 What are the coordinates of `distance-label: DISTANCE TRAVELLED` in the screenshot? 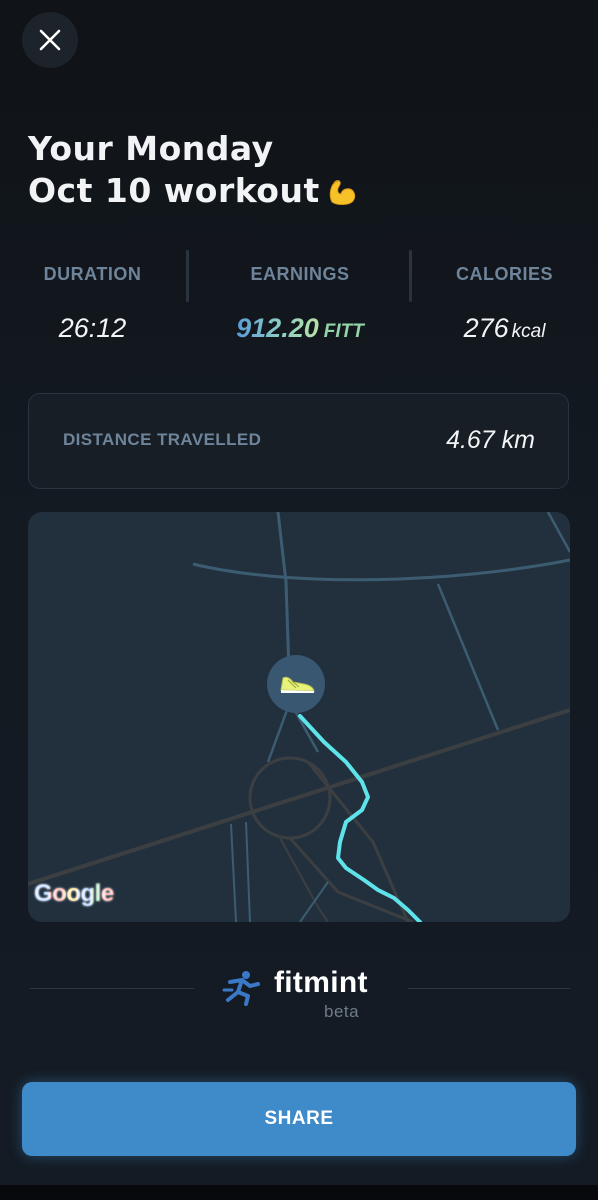 It's located at (162, 439).